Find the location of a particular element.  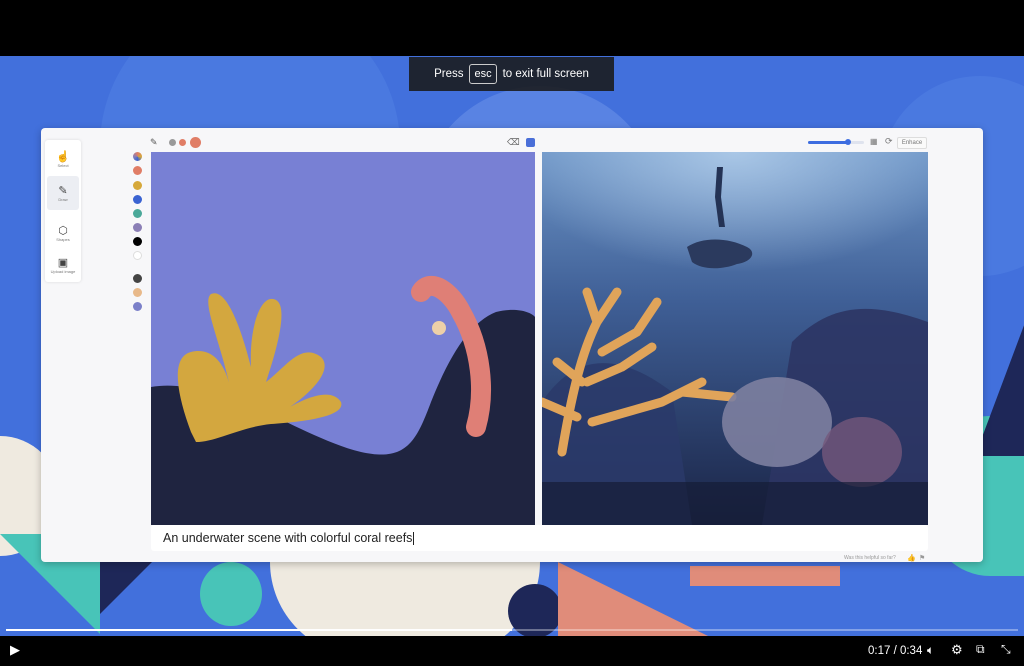

banner-suffix-text: to exit full screen is located at coordinates (545, 74).